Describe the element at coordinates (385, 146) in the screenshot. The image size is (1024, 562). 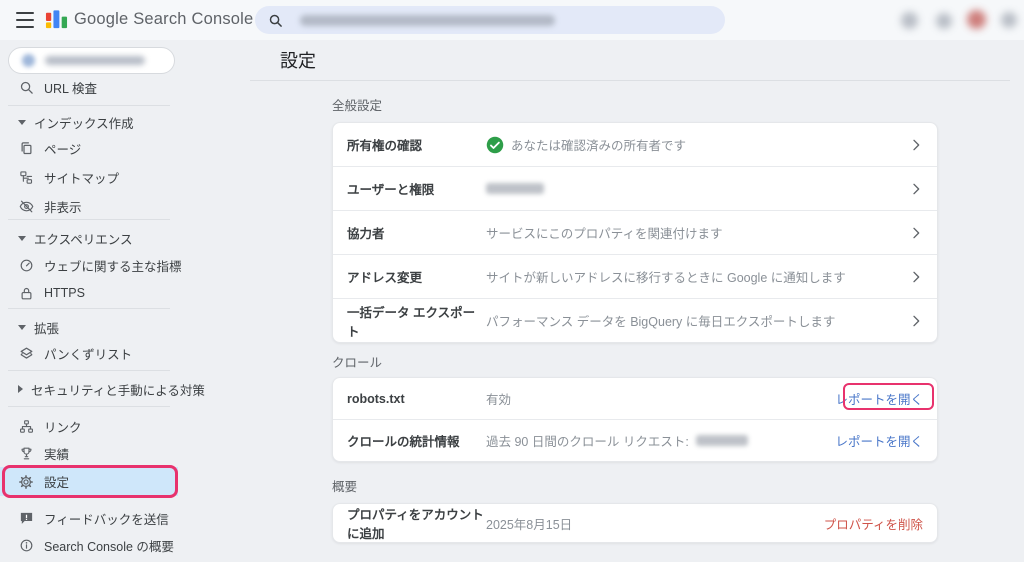
I see `row-label: 所有権の確認` at that location.